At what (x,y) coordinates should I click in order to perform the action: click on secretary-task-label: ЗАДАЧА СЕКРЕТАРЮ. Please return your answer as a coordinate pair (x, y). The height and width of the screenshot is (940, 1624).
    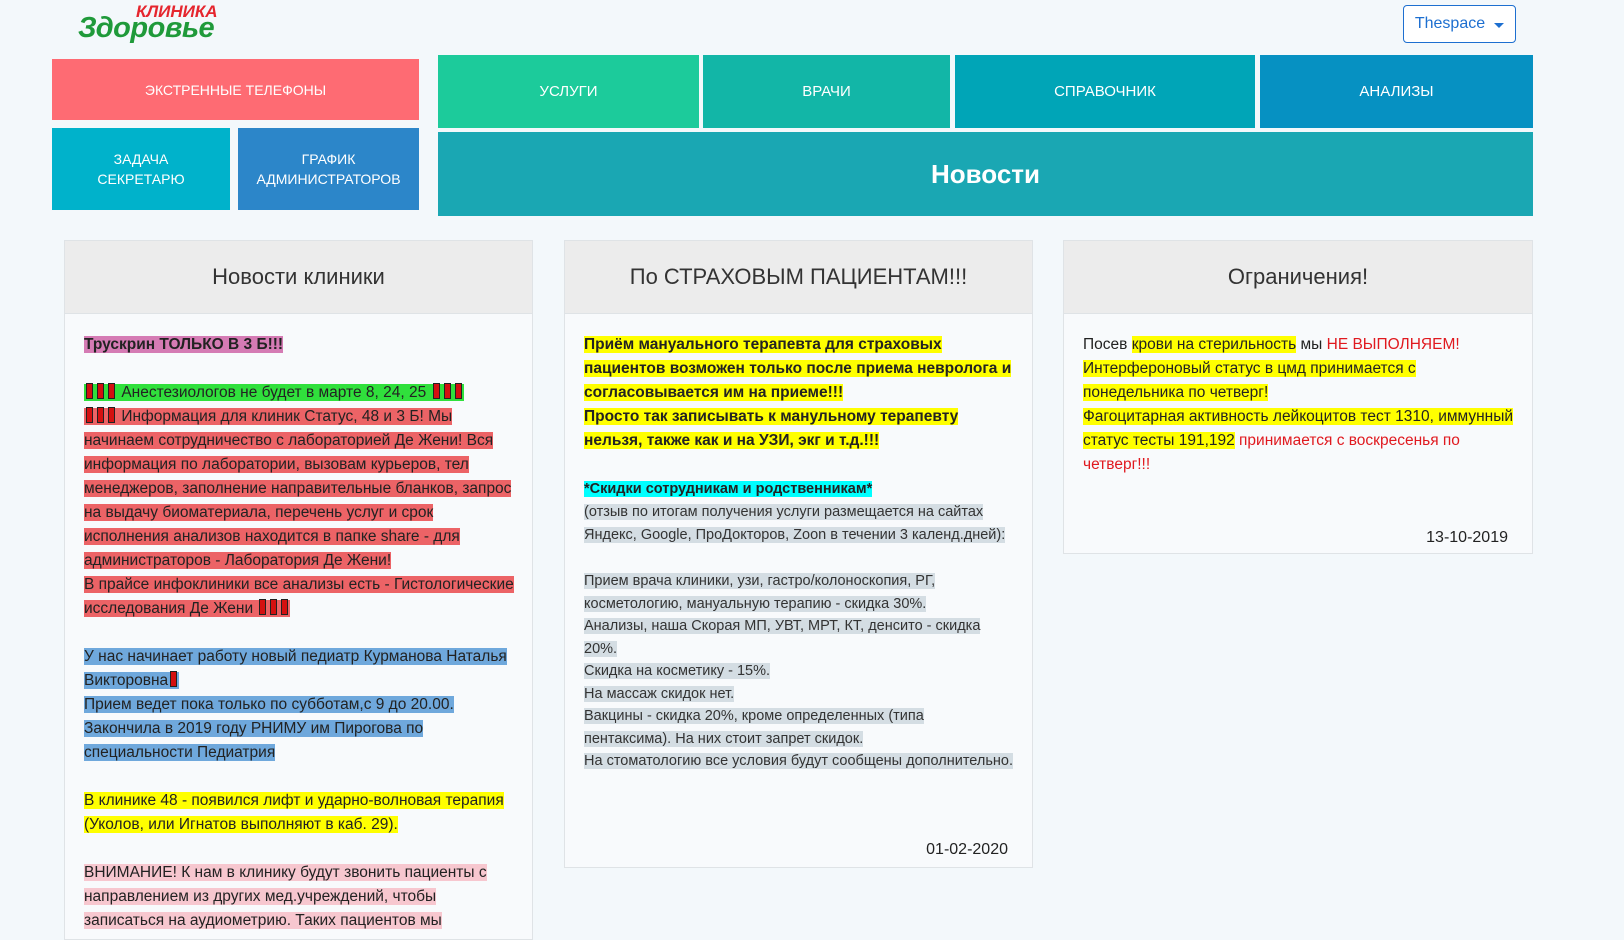
    Looking at the image, I should click on (141, 169).